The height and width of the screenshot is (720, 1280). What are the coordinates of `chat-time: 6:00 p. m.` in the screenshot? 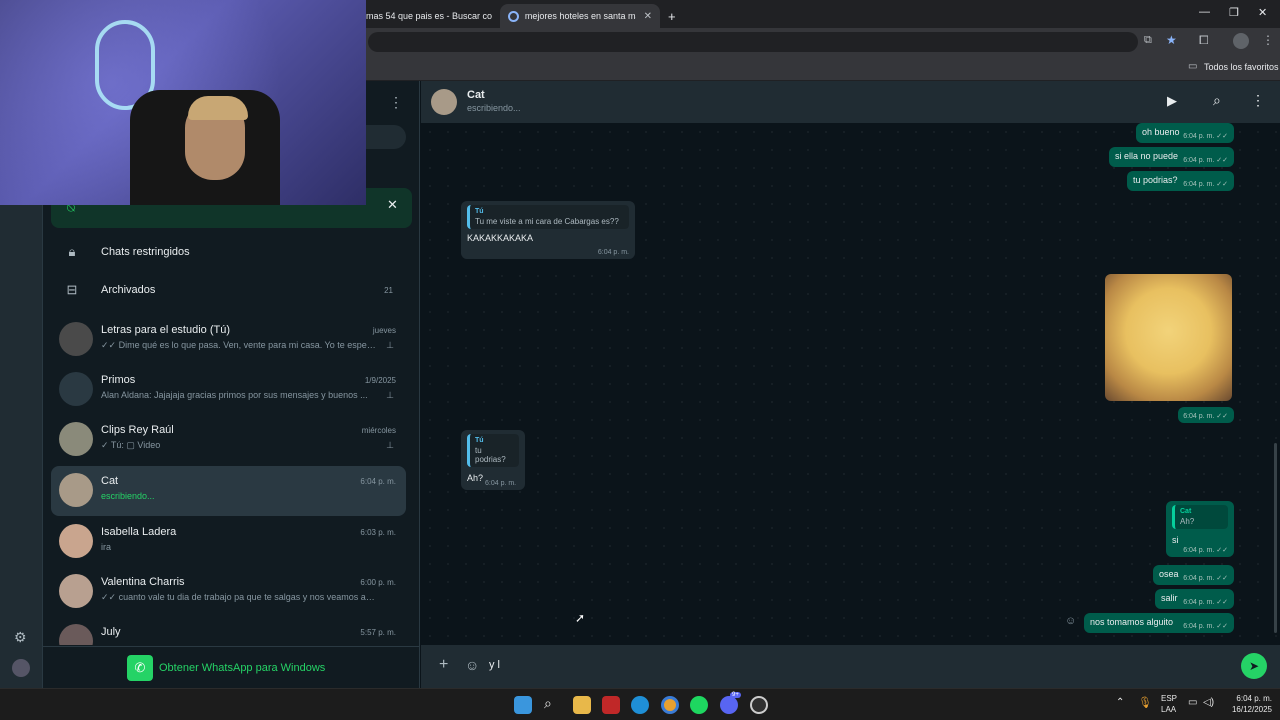 It's located at (378, 582).